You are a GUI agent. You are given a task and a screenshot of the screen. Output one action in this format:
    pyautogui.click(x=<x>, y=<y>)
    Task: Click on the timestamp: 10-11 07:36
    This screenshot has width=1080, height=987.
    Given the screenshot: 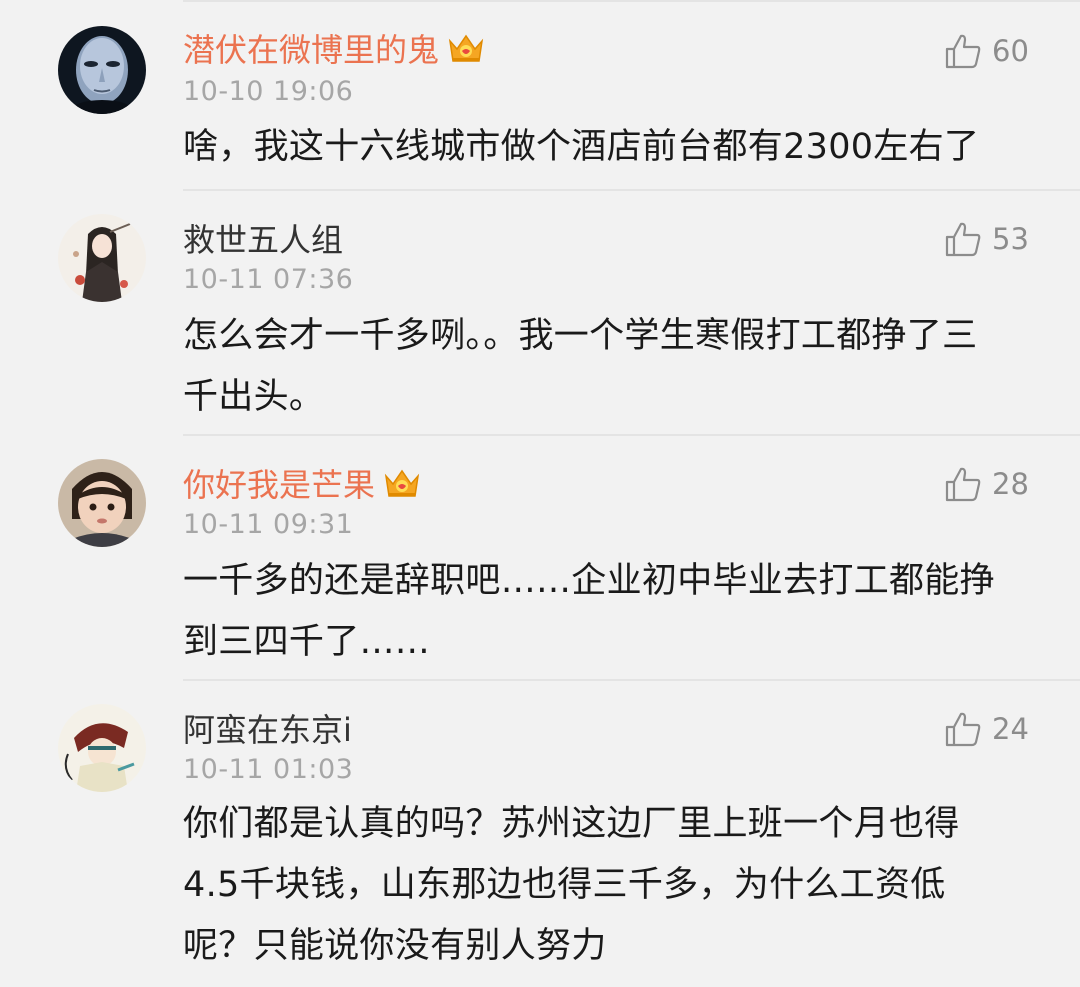 What is the action you would take?
    pyautogui.click(x=268, y=279)
    